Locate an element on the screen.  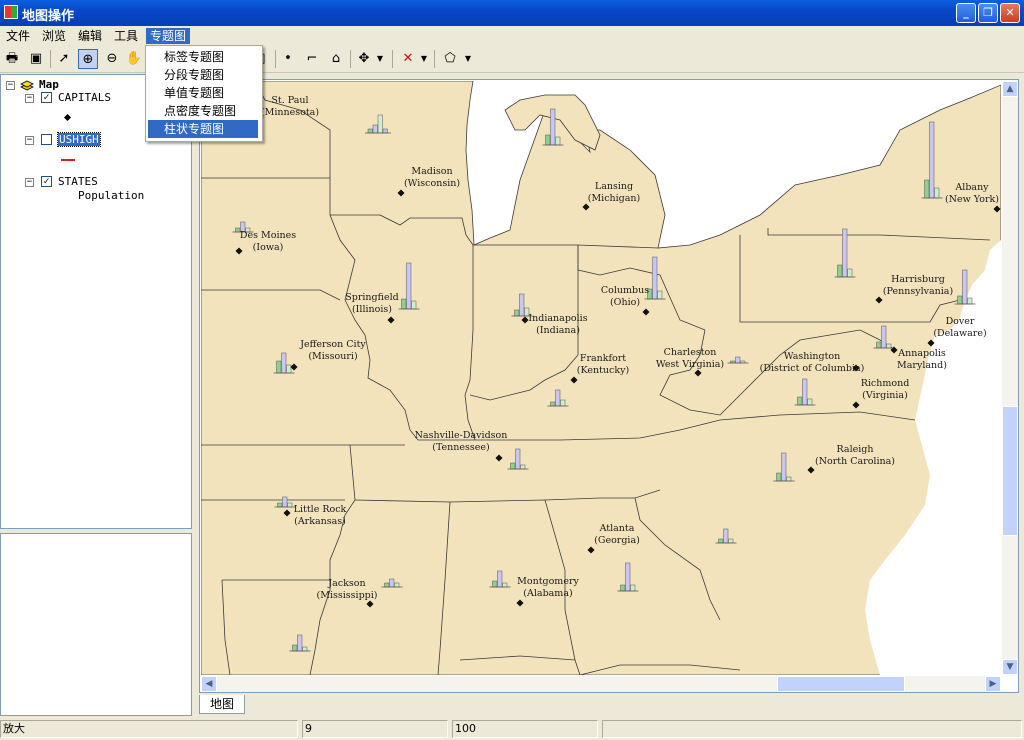
city-name-label: Harrisburg is located at coordinates (918, 279).